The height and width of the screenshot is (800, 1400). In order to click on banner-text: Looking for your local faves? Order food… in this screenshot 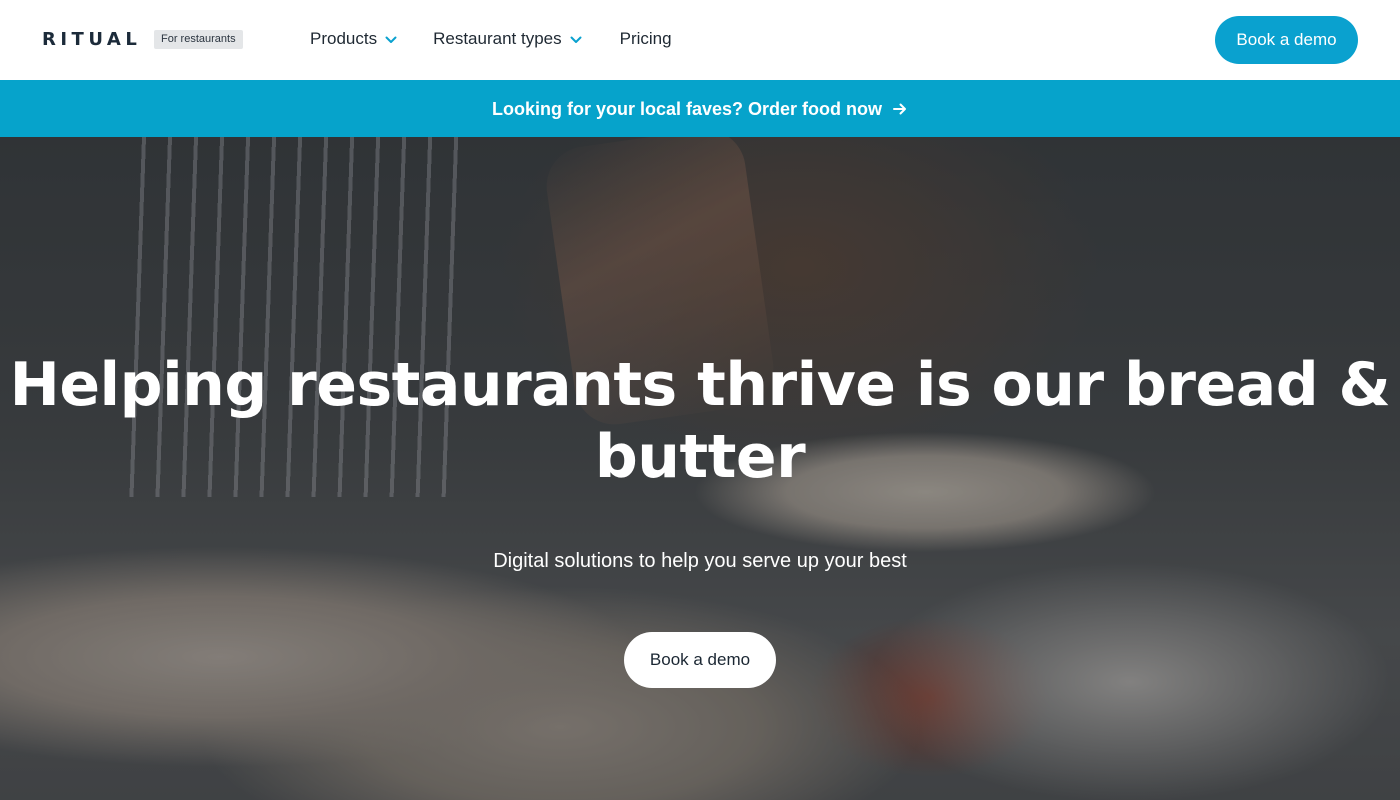, I will do `click(687, 108)`.